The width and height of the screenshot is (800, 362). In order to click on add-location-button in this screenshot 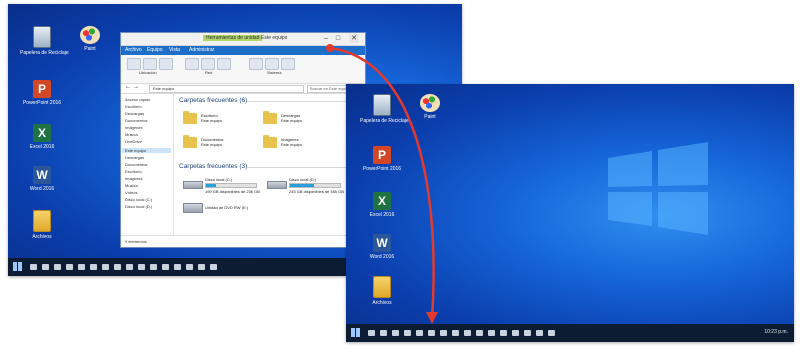, I will do `click(224, 64)`.